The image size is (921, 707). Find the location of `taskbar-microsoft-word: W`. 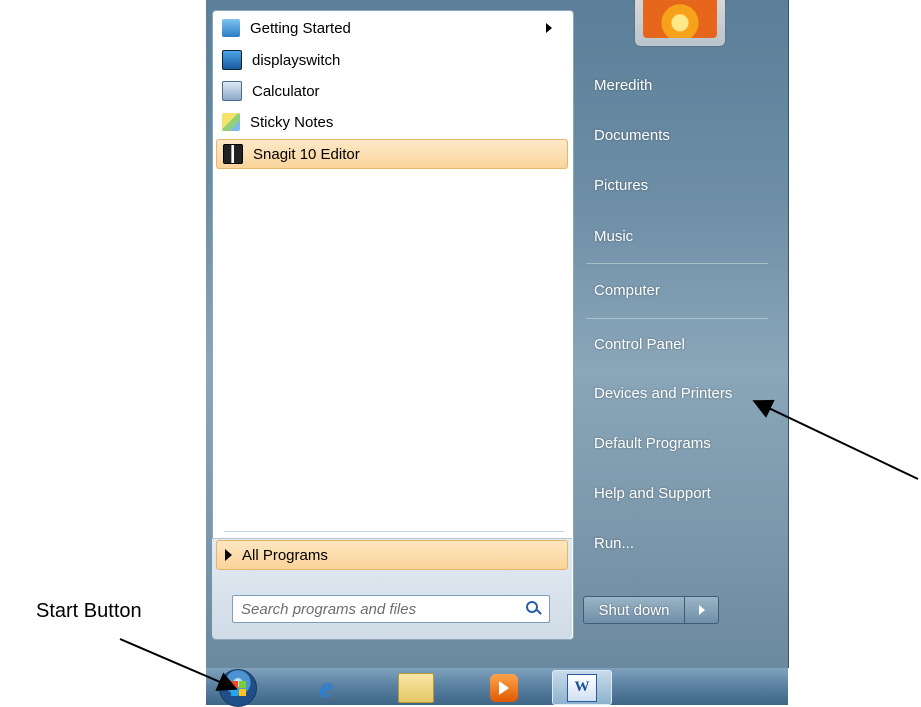

taskbar-microsoft-word: W is located at coordinates (582, 687).